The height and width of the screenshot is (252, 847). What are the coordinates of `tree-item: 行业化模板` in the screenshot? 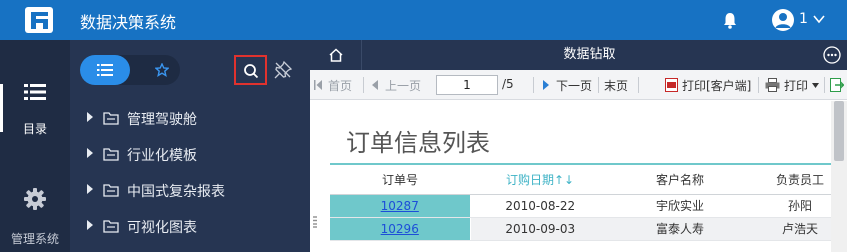 It's located at (190, 154).